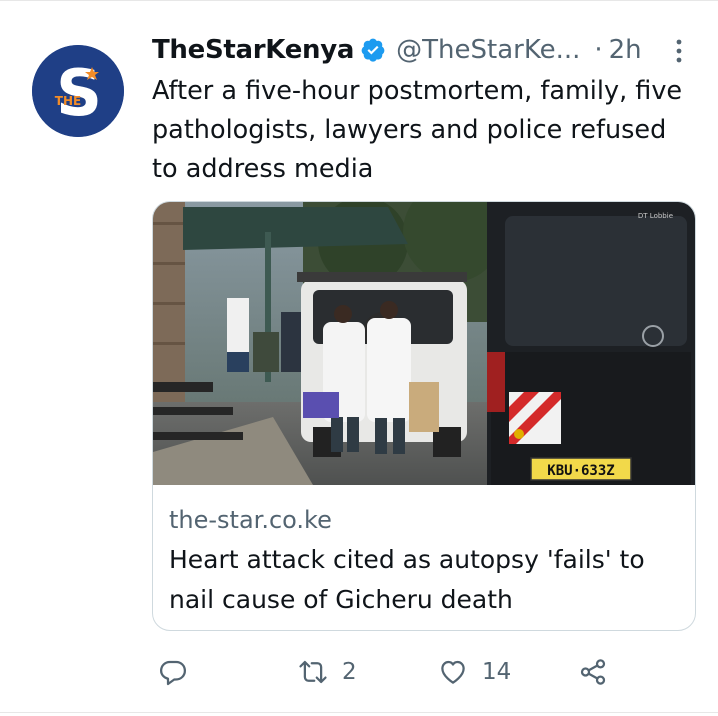 The width and height of the screenshot is (718, 716). I want to click on reply-icon, so click(173, 673).